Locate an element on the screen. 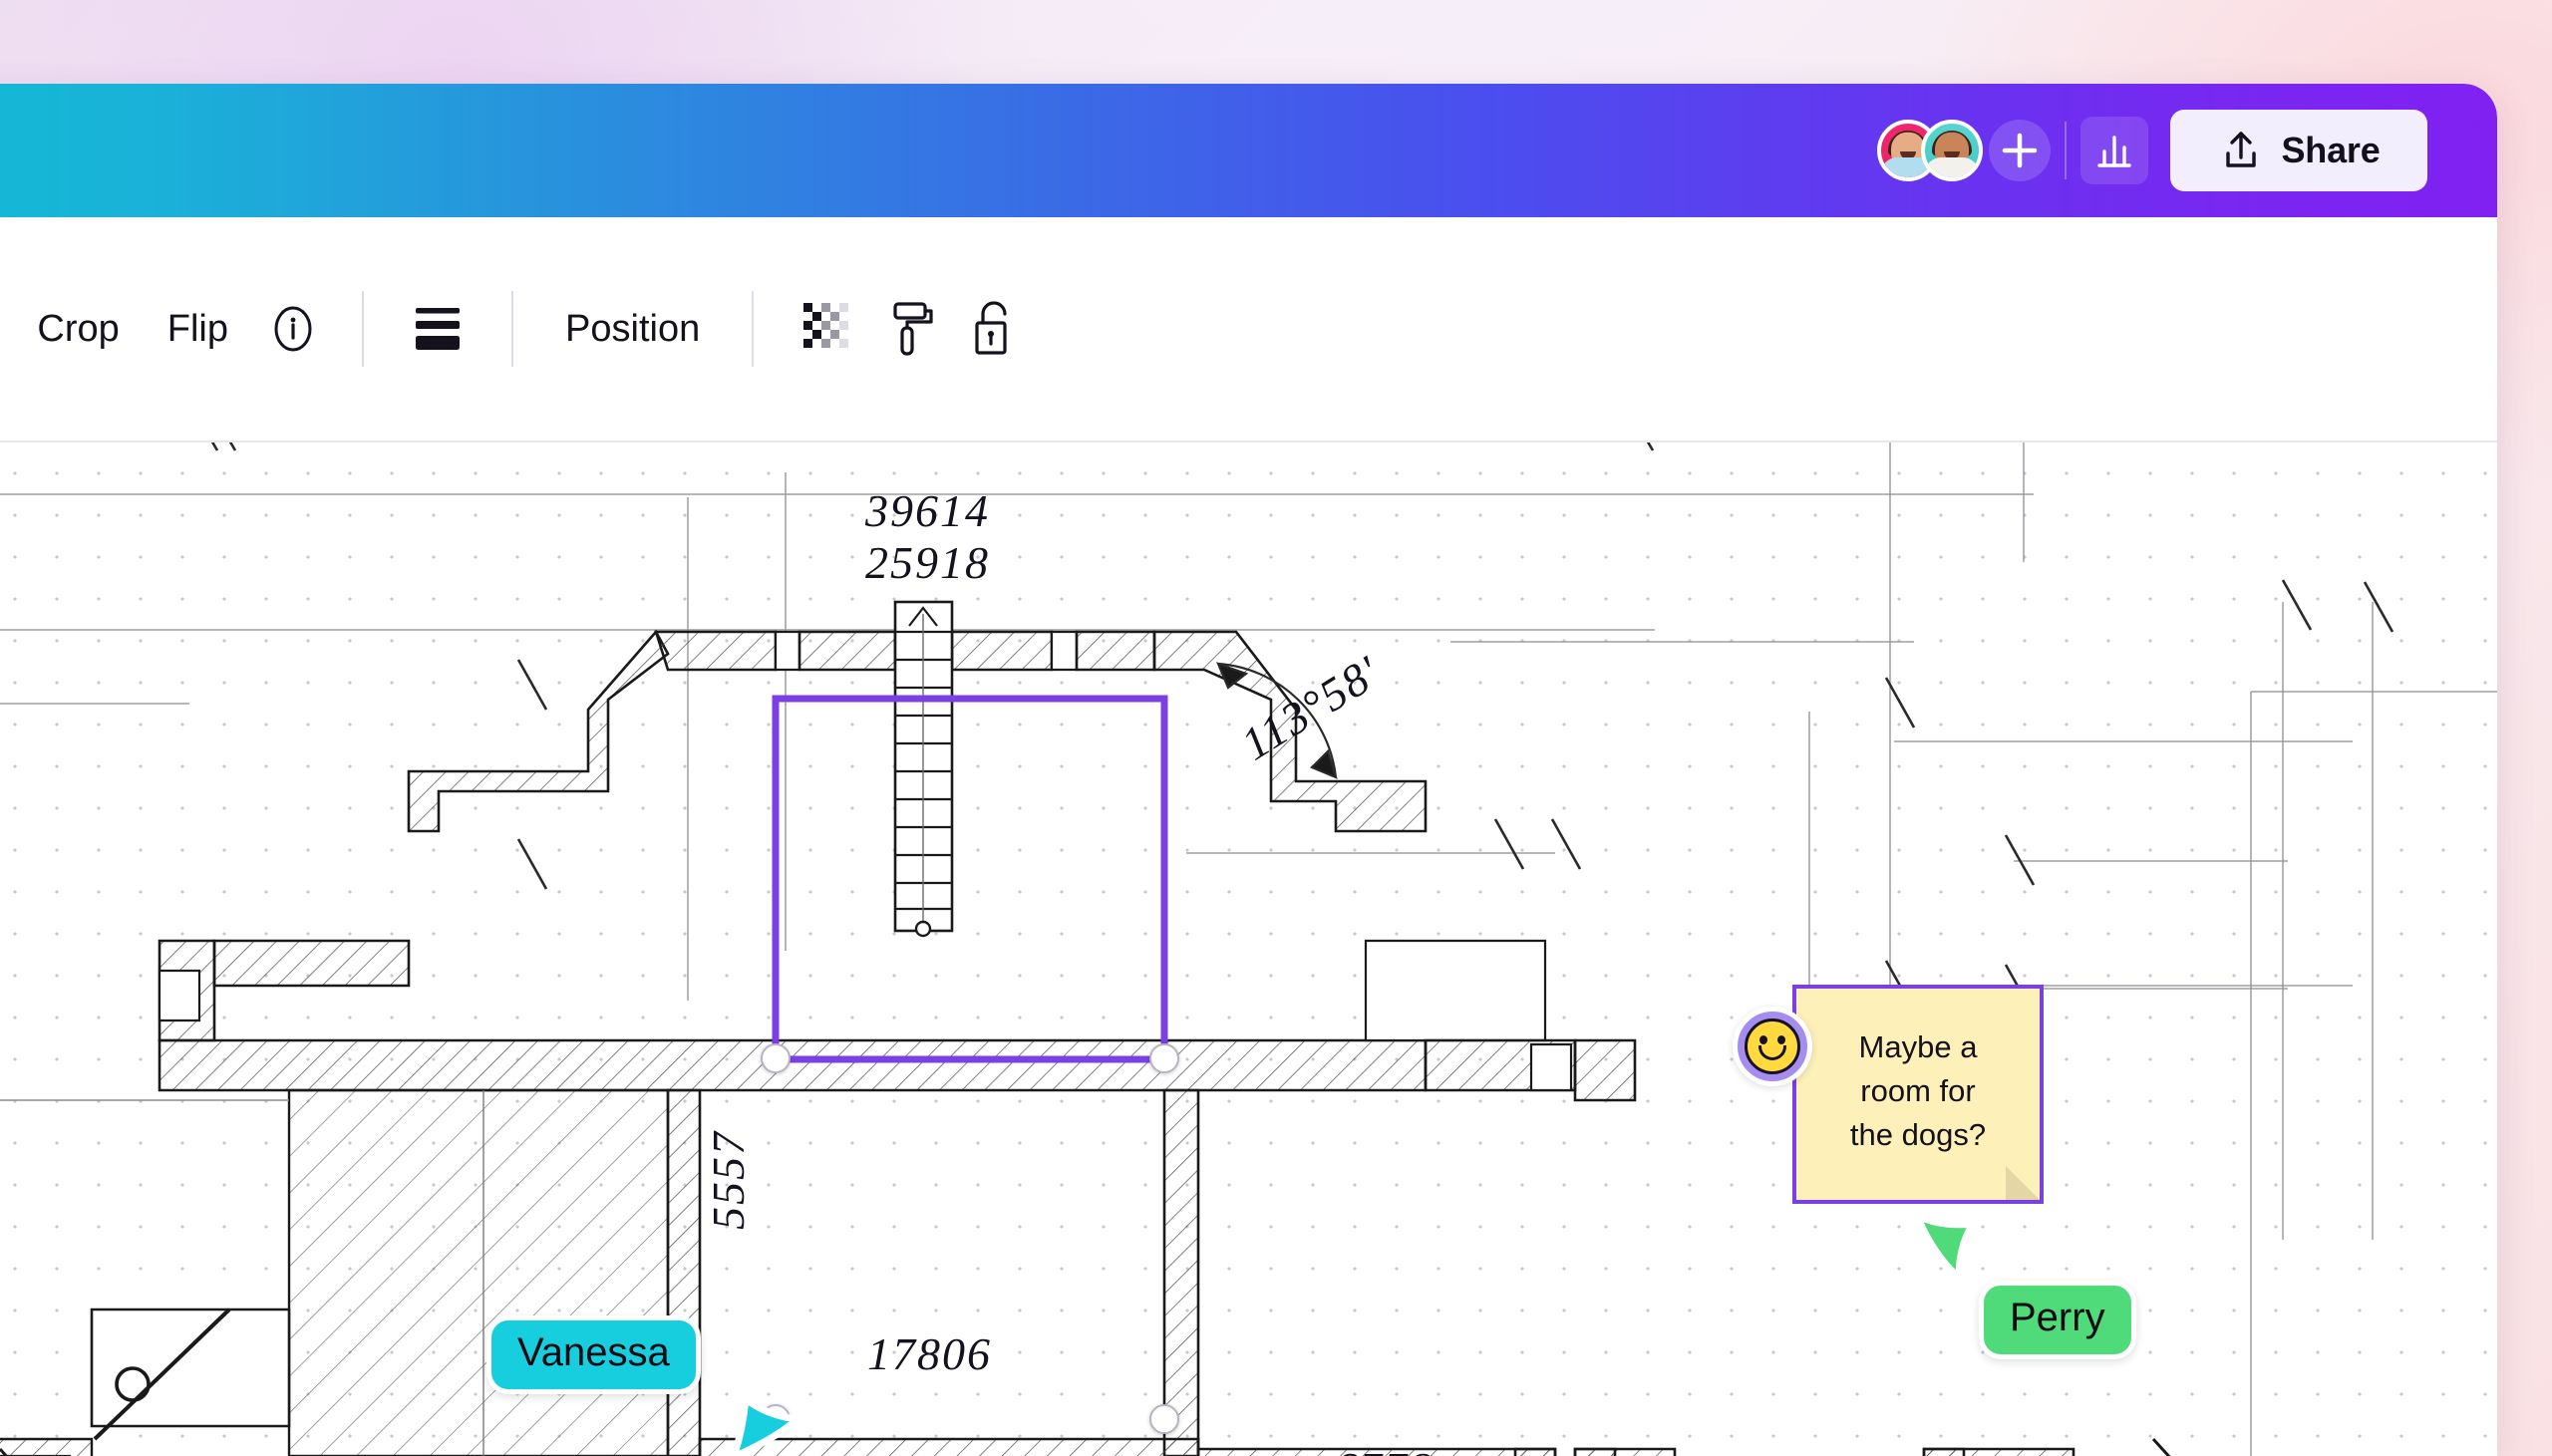  stats-button is located at coordinates (2114, 151).